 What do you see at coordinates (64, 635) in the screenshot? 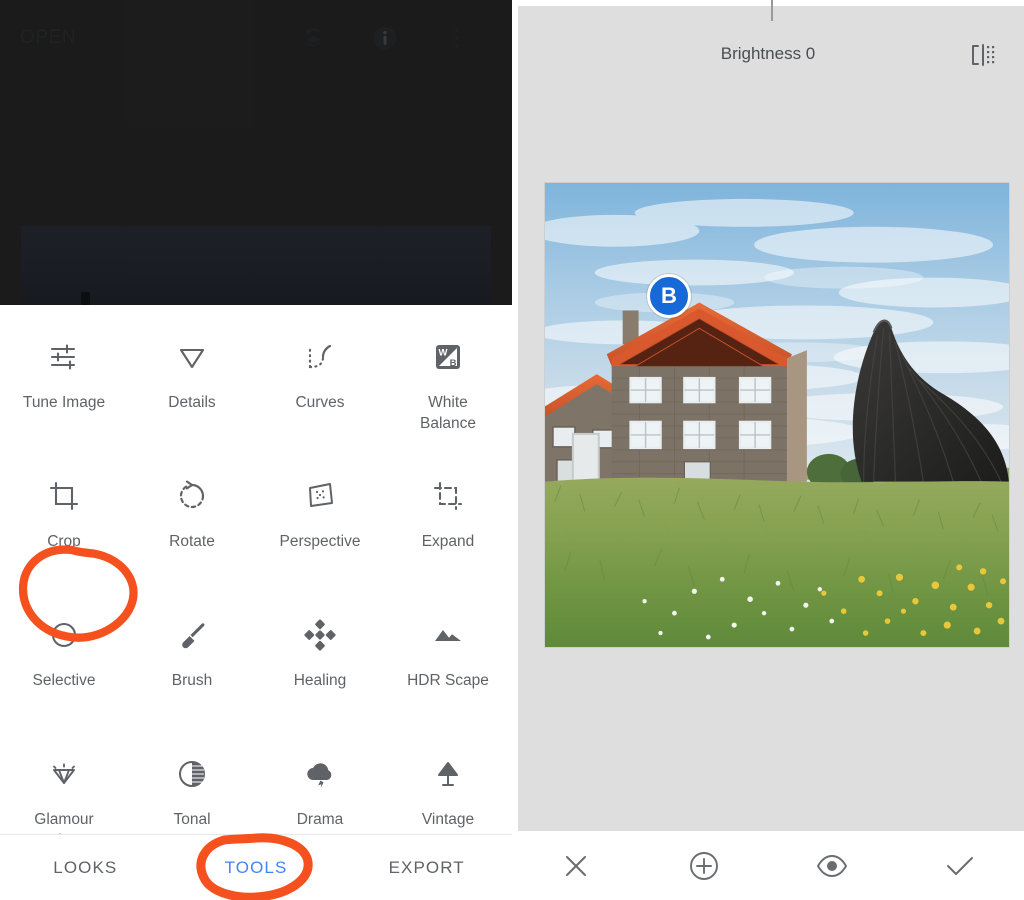
I see `selective-icon` at bounding box center [64, 635].